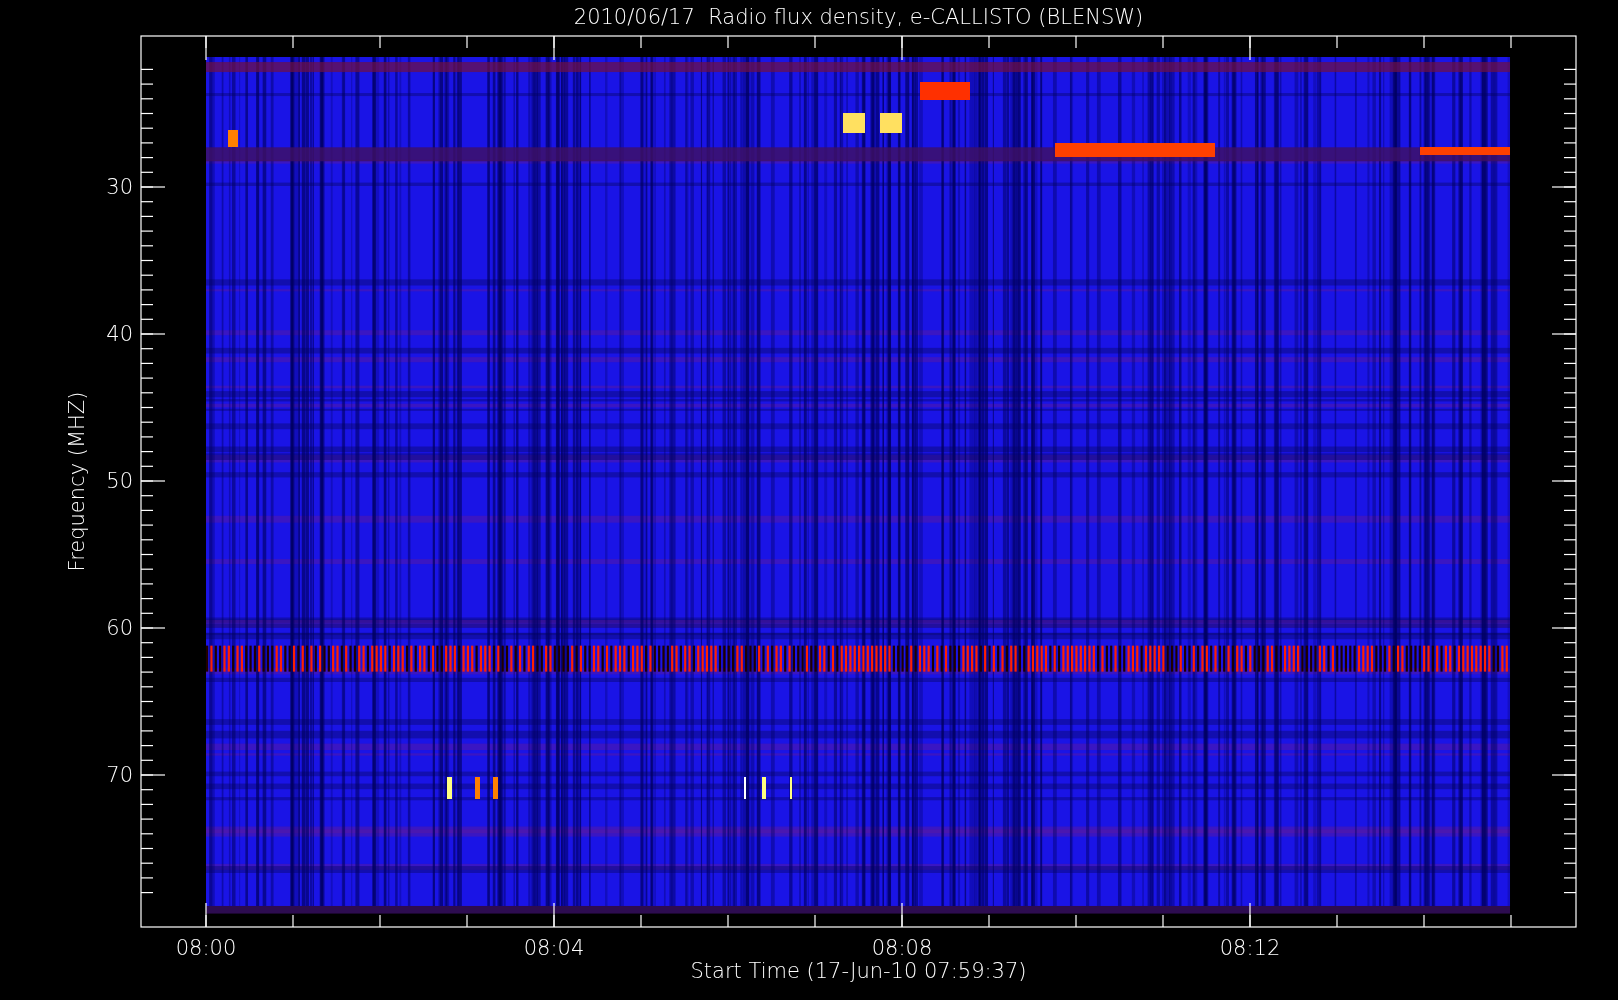 This screenshot has width=1618, height=1000. I want to click on x-tick-label: 08:00, so click(206, 948).